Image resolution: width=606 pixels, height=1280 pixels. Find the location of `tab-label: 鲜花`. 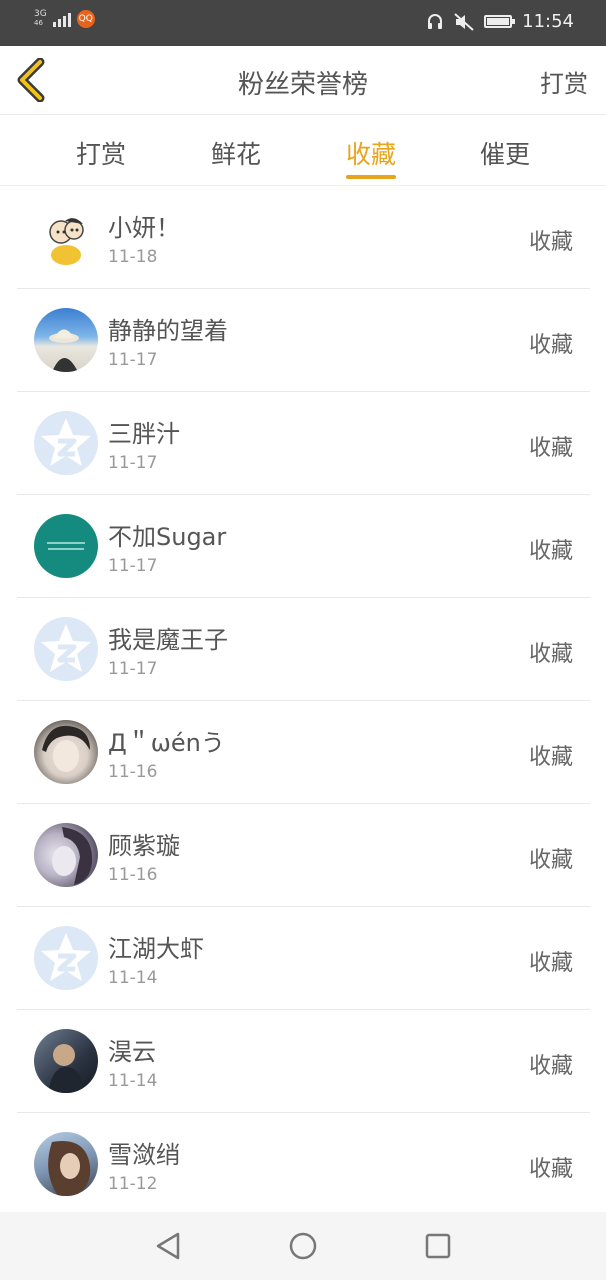

tab-label: 鲜花 is located at coordinates (235, 154).